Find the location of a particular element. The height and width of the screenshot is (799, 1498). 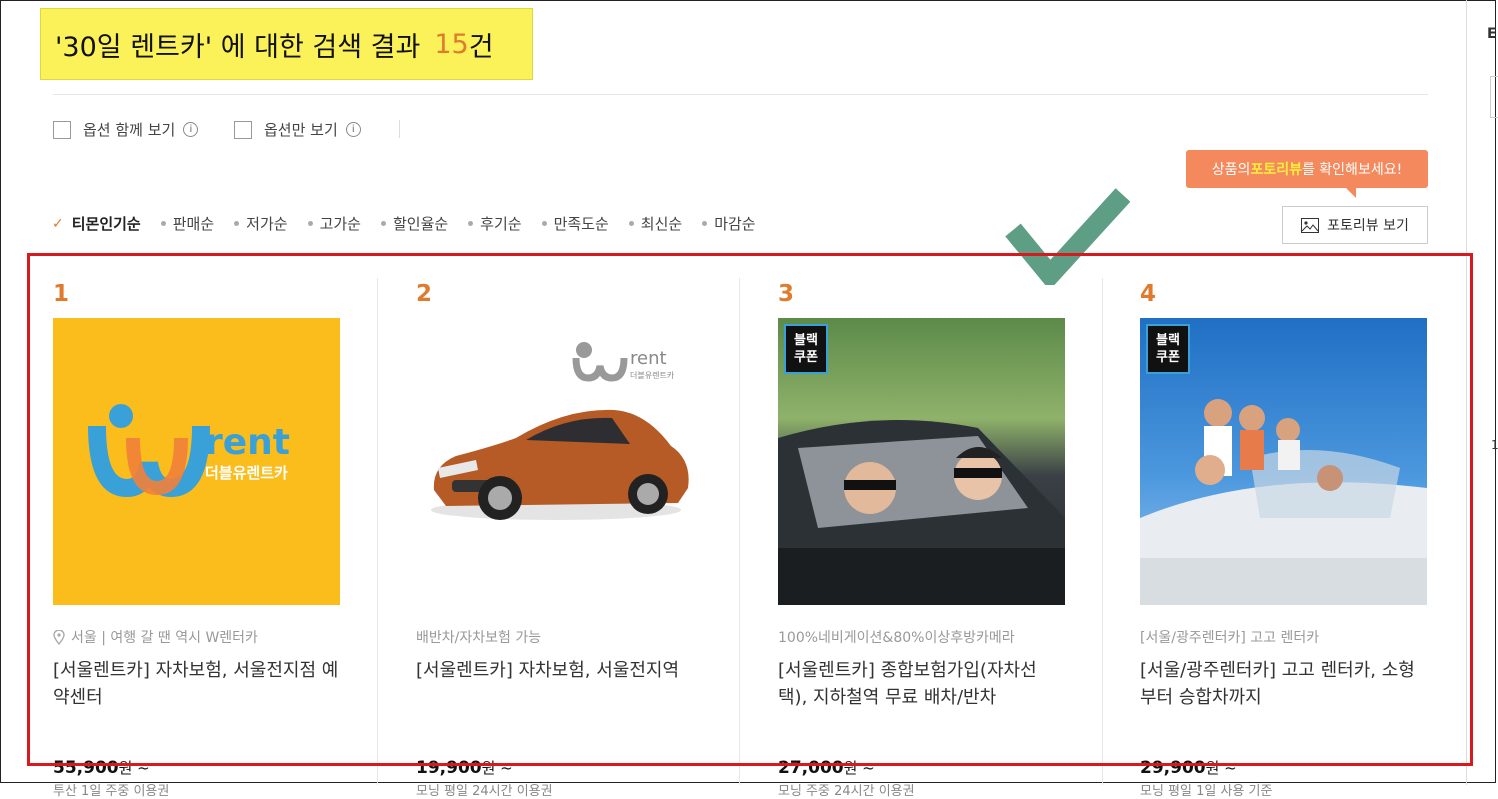

wrent-logo-image: rent 더블유렌트카 is located at coordinates (189, 451).